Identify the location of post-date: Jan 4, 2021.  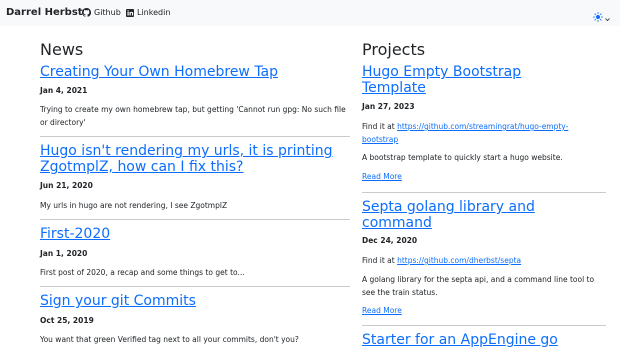
(64, 90).